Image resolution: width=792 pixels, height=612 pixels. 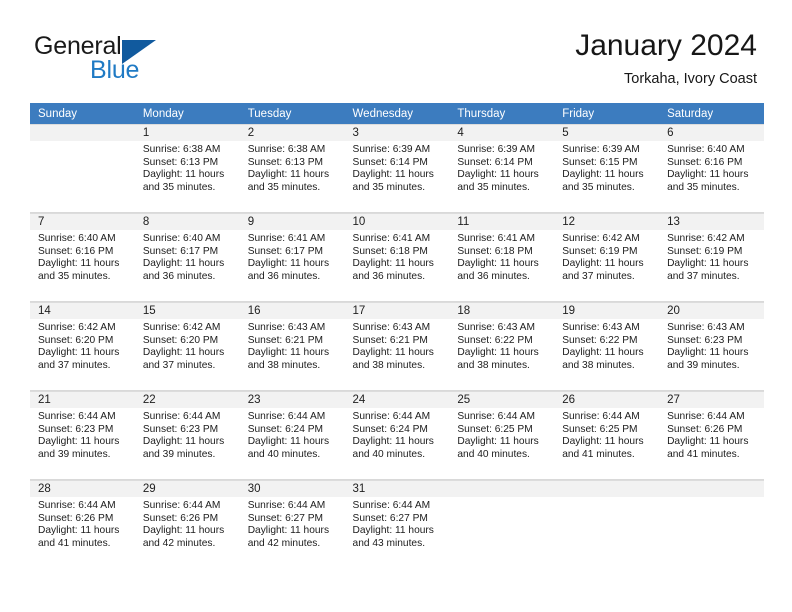 I want to click on sunset-text: Sunset: 6:19 PM, so click(x=600, y=251).